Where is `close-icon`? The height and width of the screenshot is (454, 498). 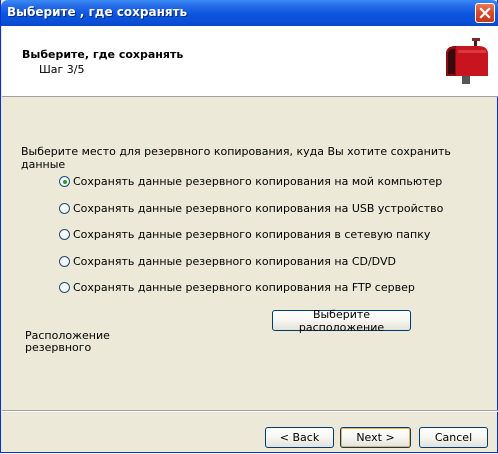 close-icon is located at coordinates (485, 13).